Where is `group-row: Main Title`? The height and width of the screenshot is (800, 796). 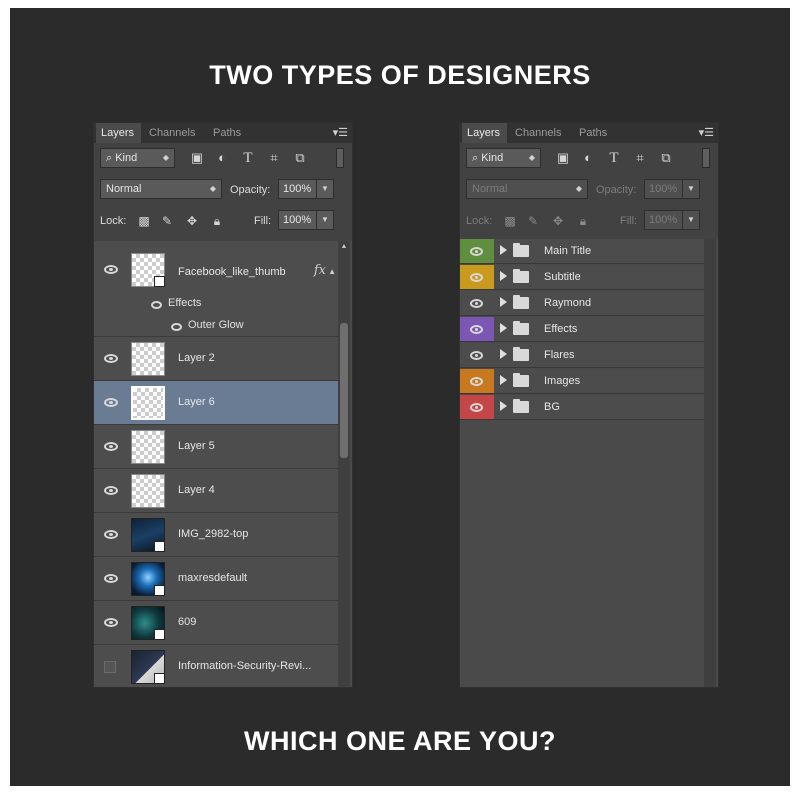 group-row: Main Title is located at coordinates (582, 251).